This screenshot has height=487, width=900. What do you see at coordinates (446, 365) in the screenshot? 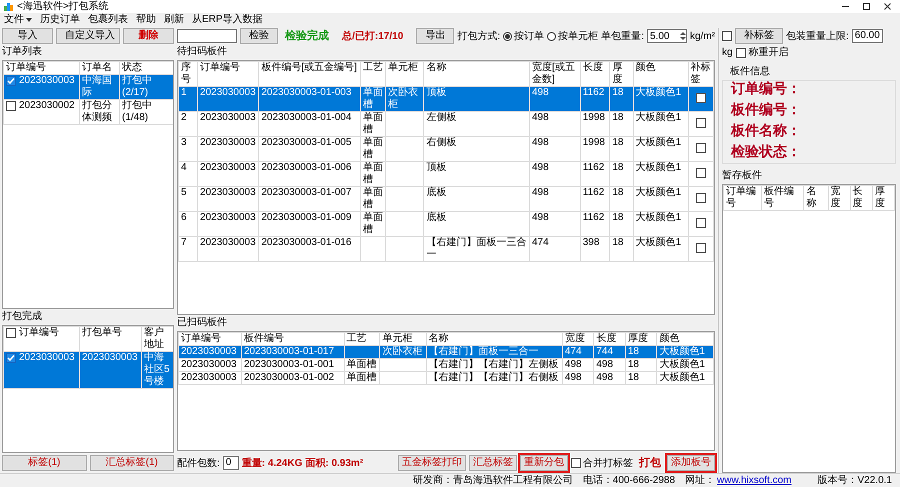
I see `table-row: 2023030003 2023030003-01-001 单面槽 【右建门】【右建门】左侧板 498 498 18 大板颜色1` at bounding box center [446, 365].